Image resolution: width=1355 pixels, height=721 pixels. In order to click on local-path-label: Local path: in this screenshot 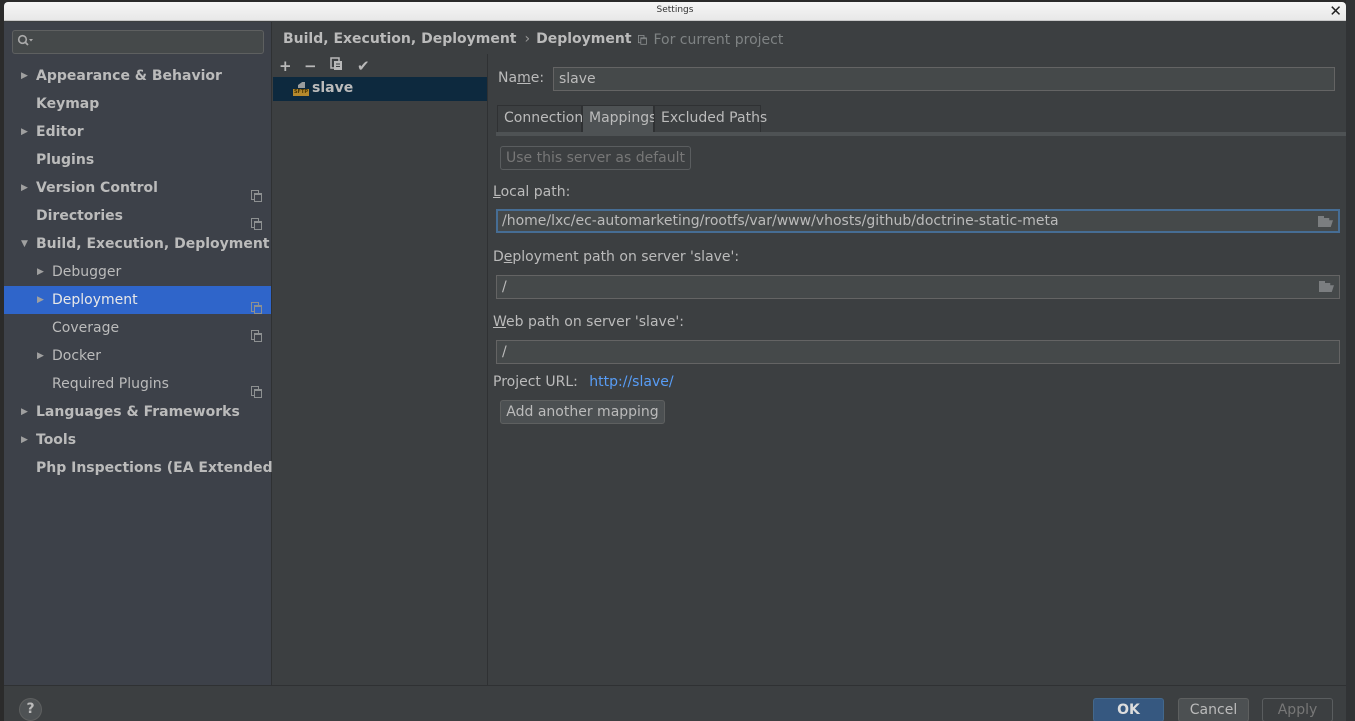, I will do `click(532, 192)`.